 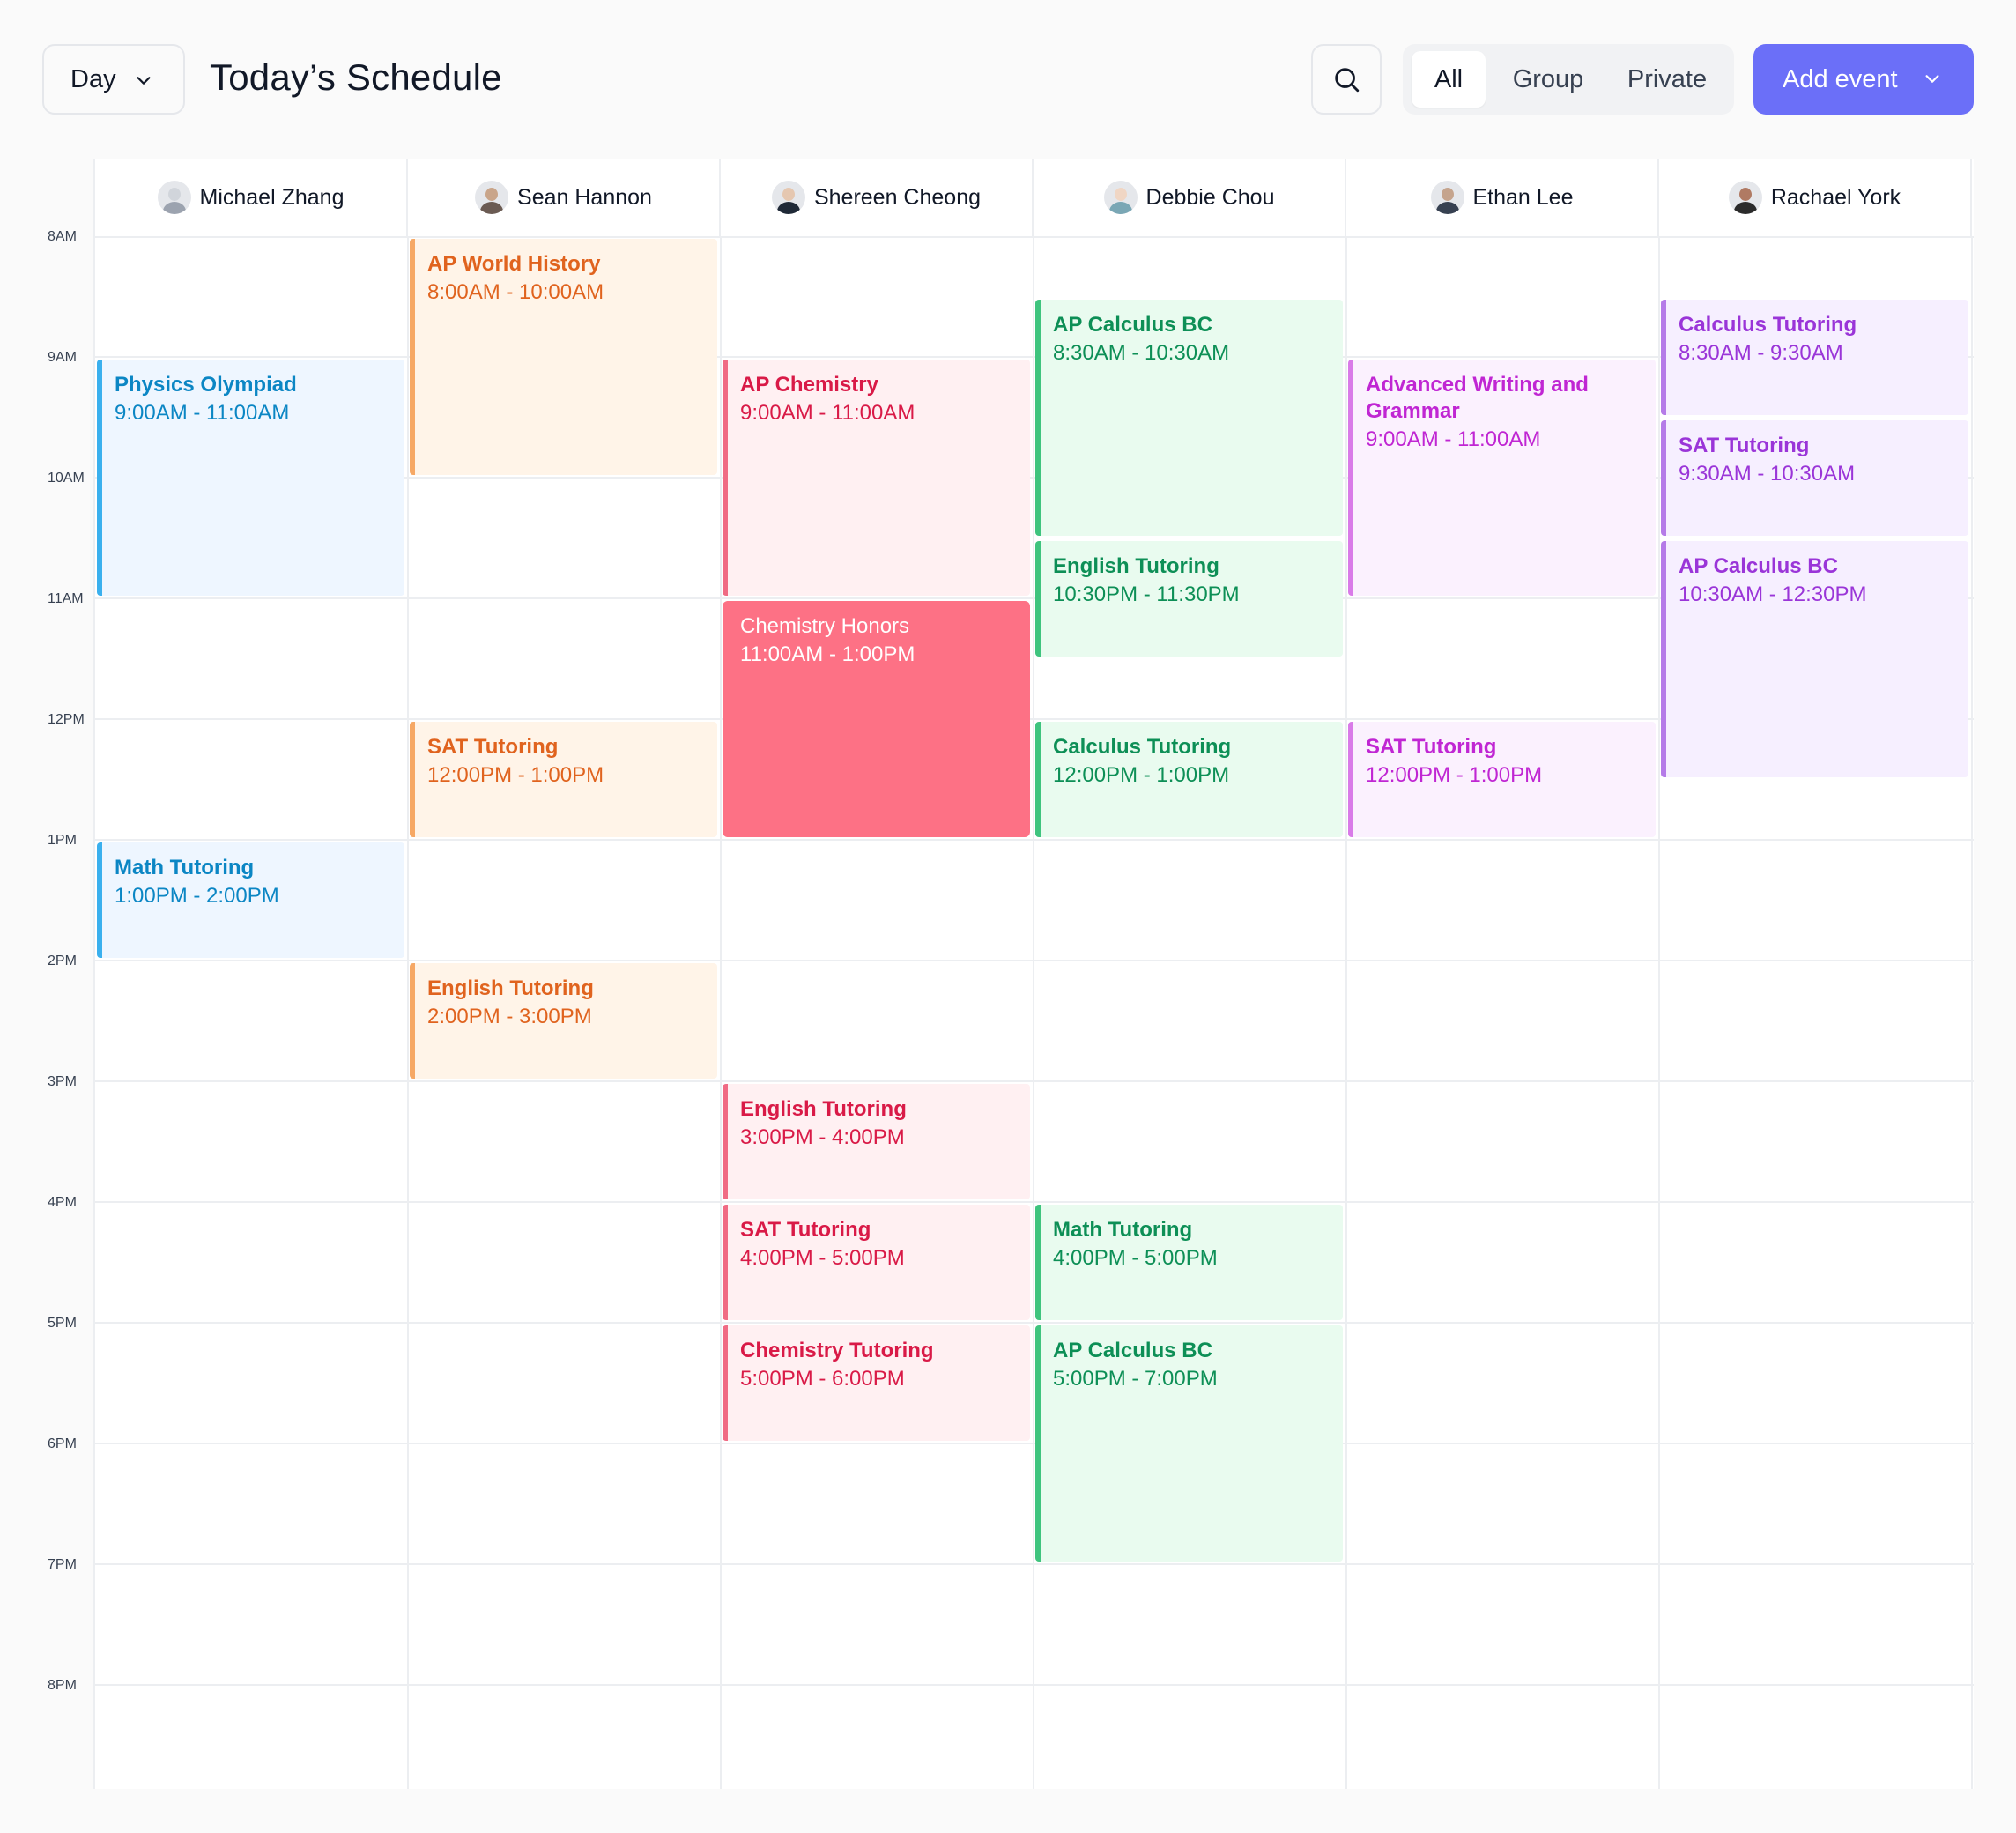 What do you see at coordinates (62, 1202) in the screenshot?
I see `time-label: 4PM` at bounding box center [62, 1202].